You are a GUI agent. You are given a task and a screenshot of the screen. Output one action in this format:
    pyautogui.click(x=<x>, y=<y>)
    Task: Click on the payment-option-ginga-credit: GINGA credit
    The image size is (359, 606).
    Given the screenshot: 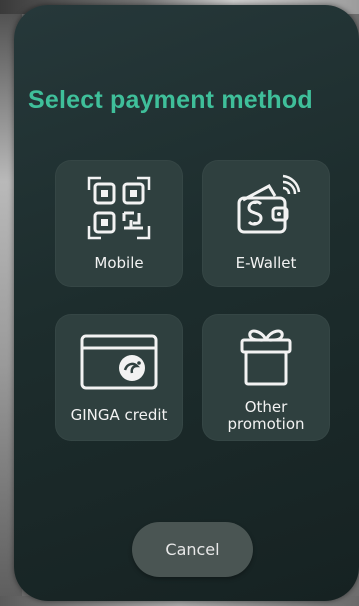 What is the action you would take?
    pyautogui.click(x=119, y=377)
    